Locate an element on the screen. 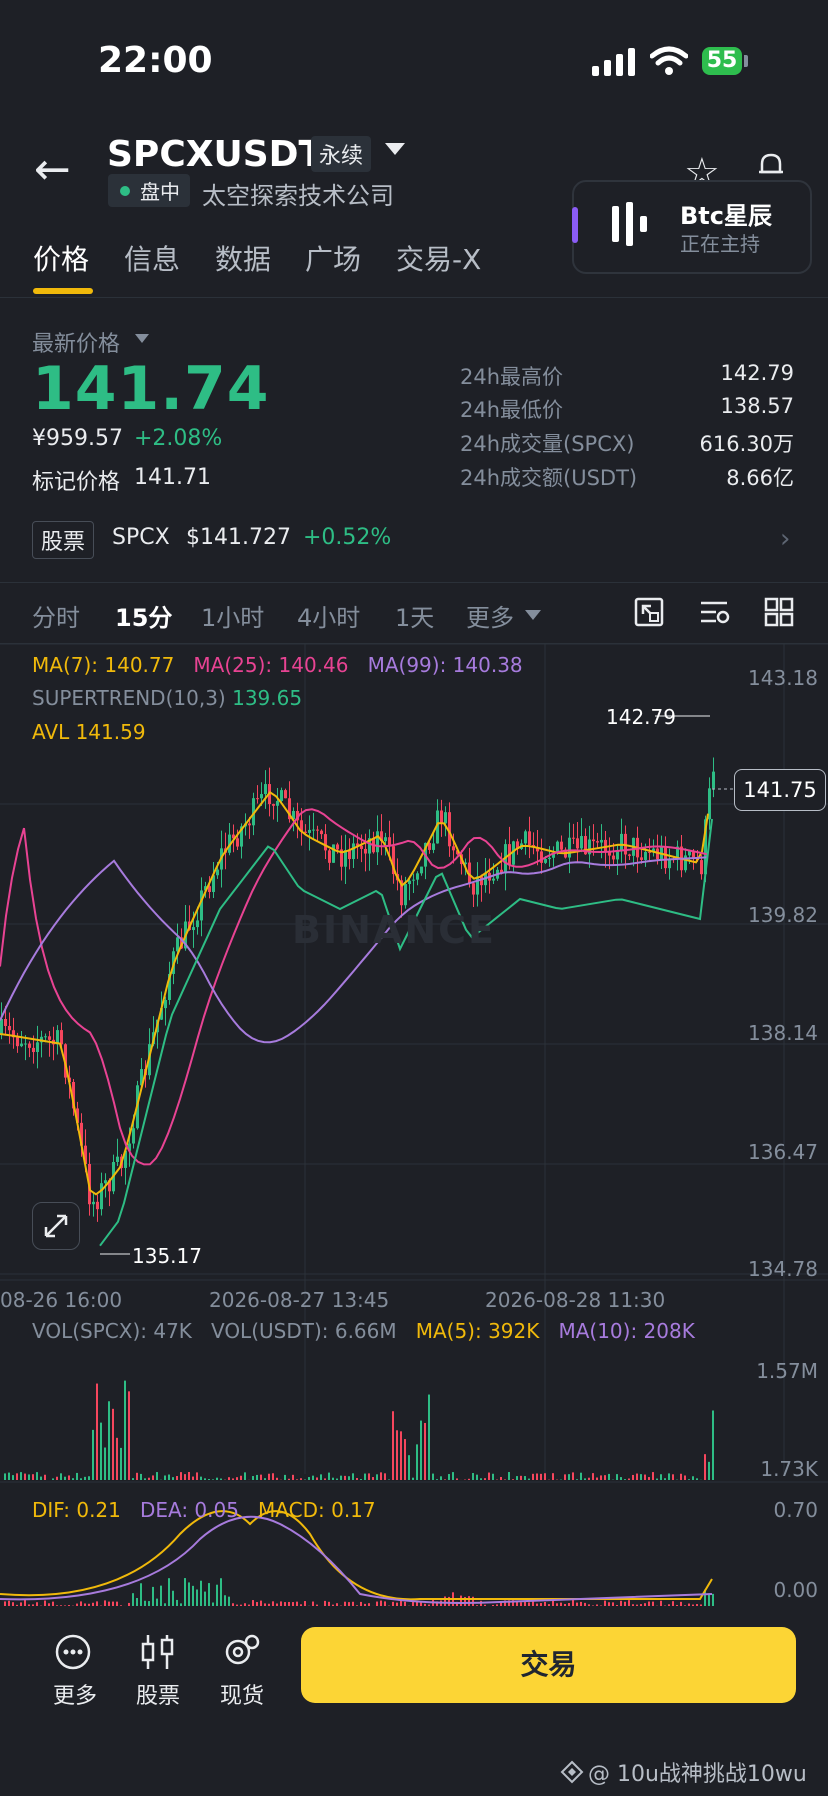  nav-more-label: 更多 is located at coordinates (75, 1694).